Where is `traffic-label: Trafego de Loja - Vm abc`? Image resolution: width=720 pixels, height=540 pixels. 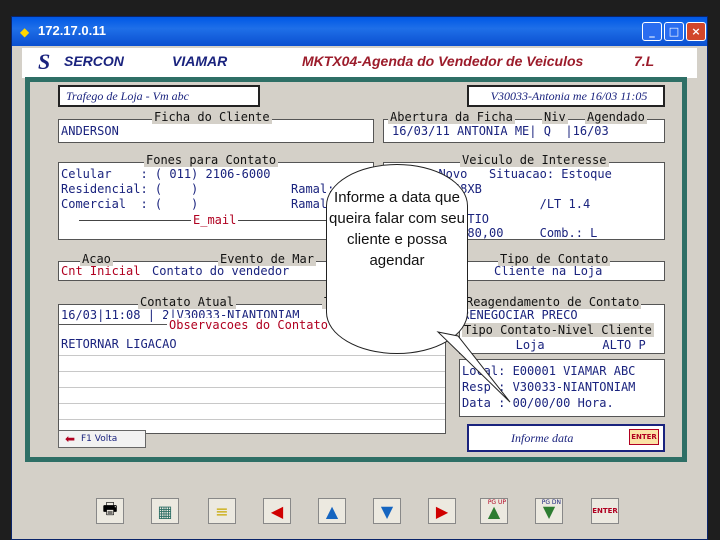 traffic-label: Trafego de Loja - Vm abc is located at coordinates (159, 96).